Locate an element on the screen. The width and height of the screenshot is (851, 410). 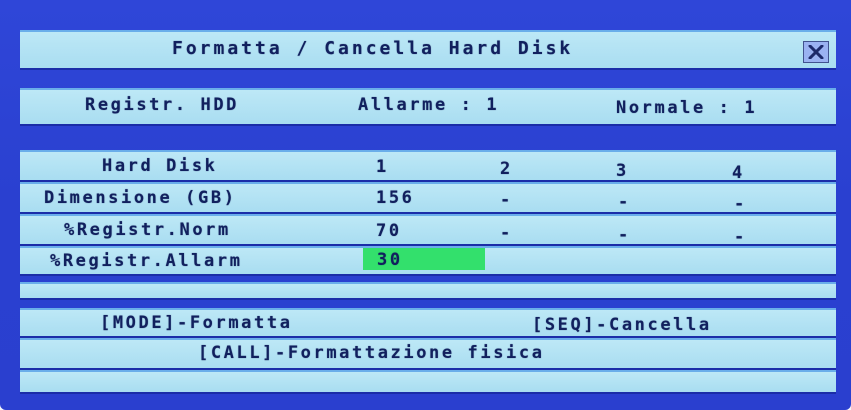
norm-value-1: 70 is located at coordinates (389, 231).